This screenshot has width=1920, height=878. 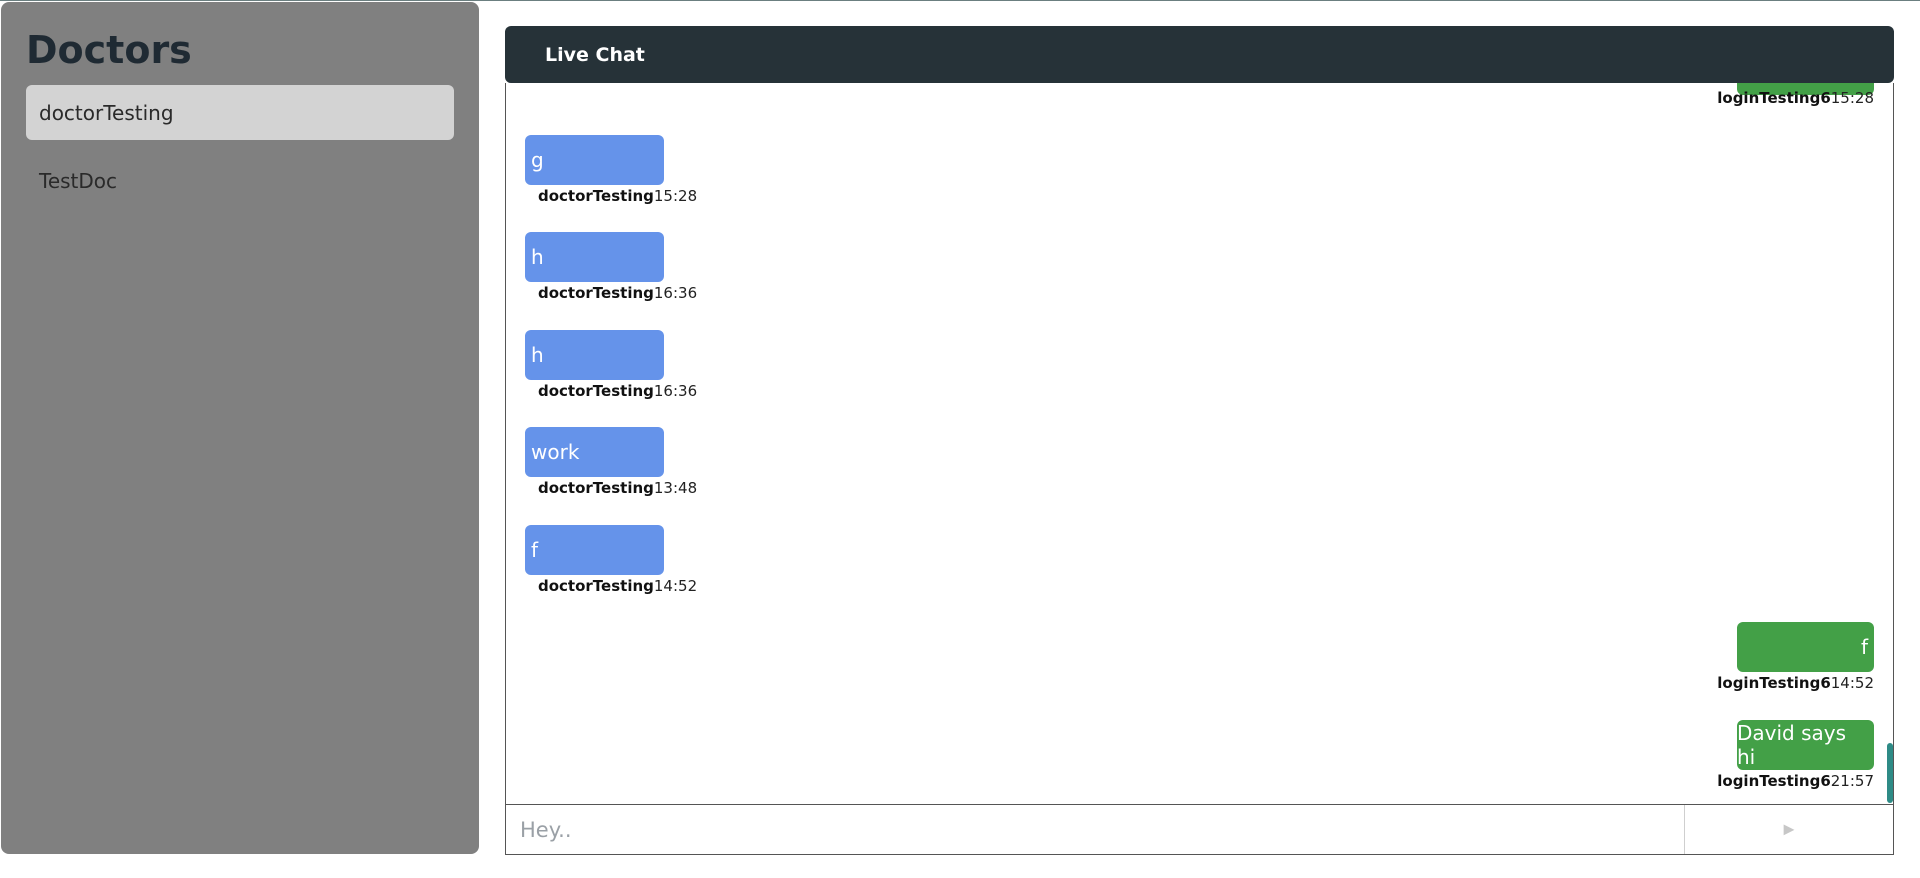 What do you see at coordinates (106, 112) in the screenshot?
I see `doctor-item-label: doctorTesting` at bounding box center [106, 112].